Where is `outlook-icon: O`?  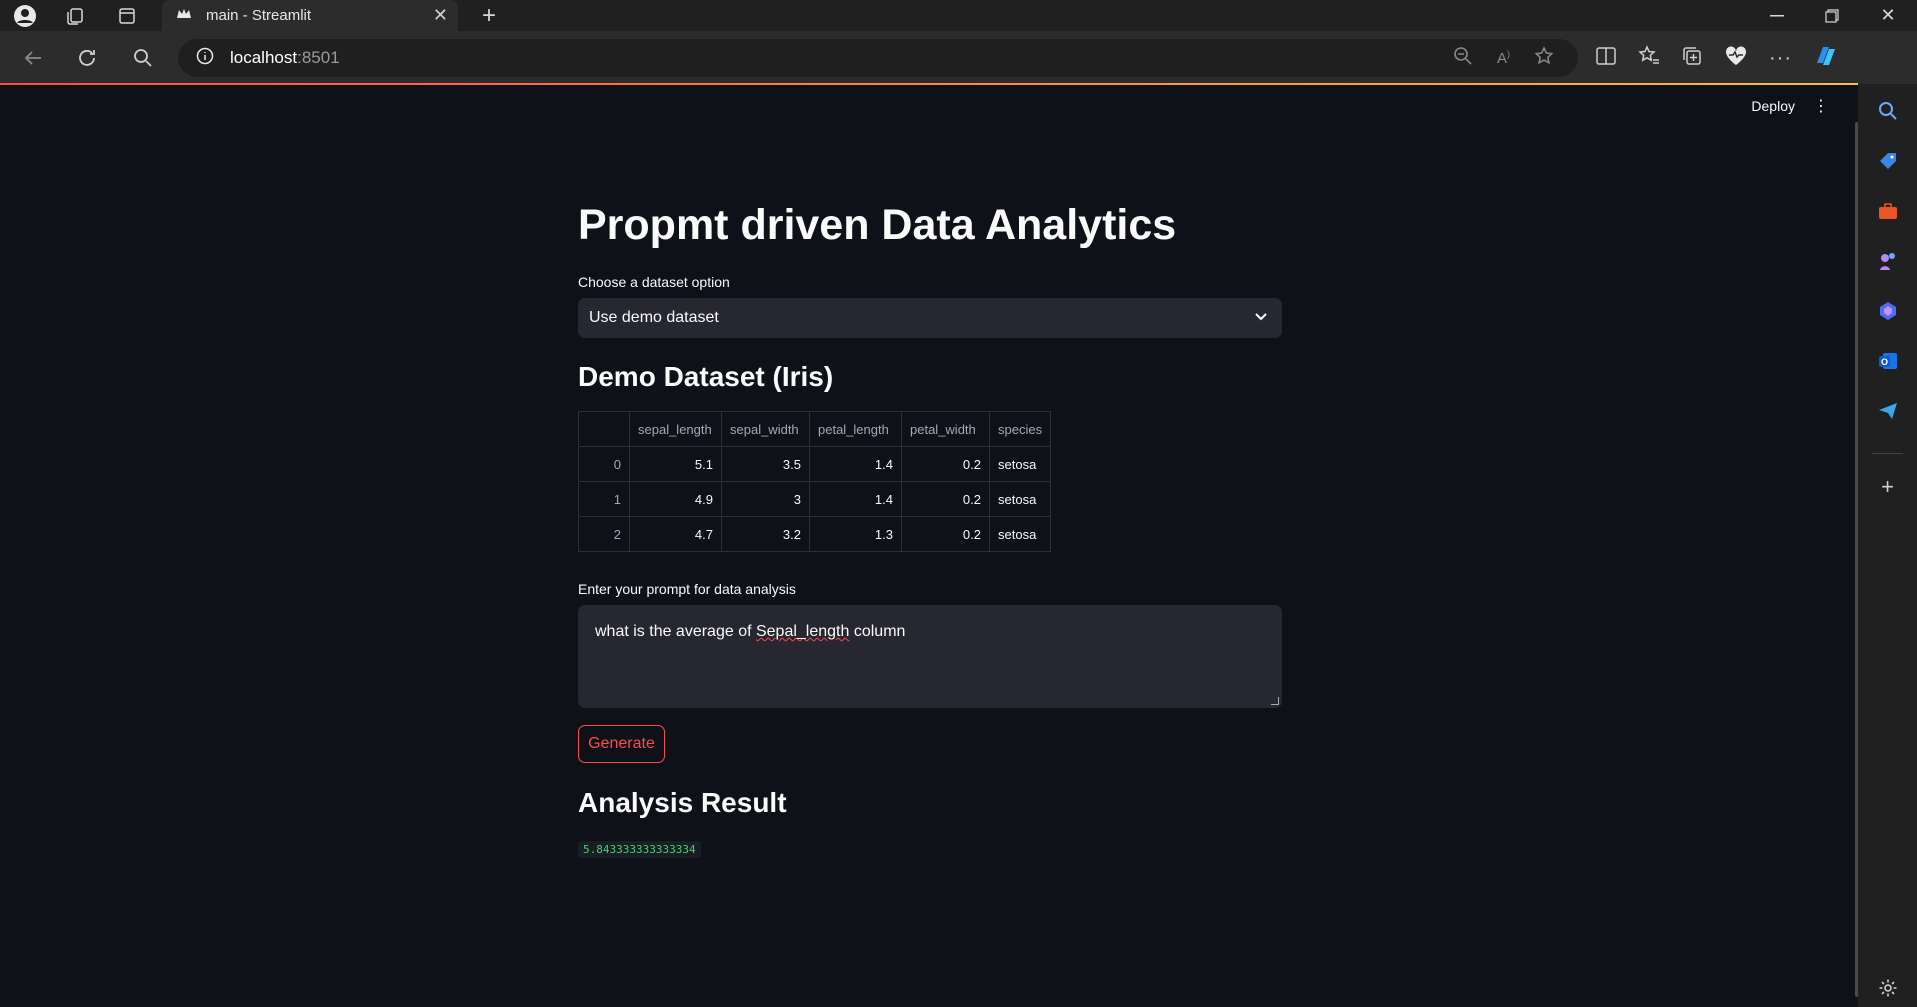
outlook-icon: O is located at coordinates (1887, 360).